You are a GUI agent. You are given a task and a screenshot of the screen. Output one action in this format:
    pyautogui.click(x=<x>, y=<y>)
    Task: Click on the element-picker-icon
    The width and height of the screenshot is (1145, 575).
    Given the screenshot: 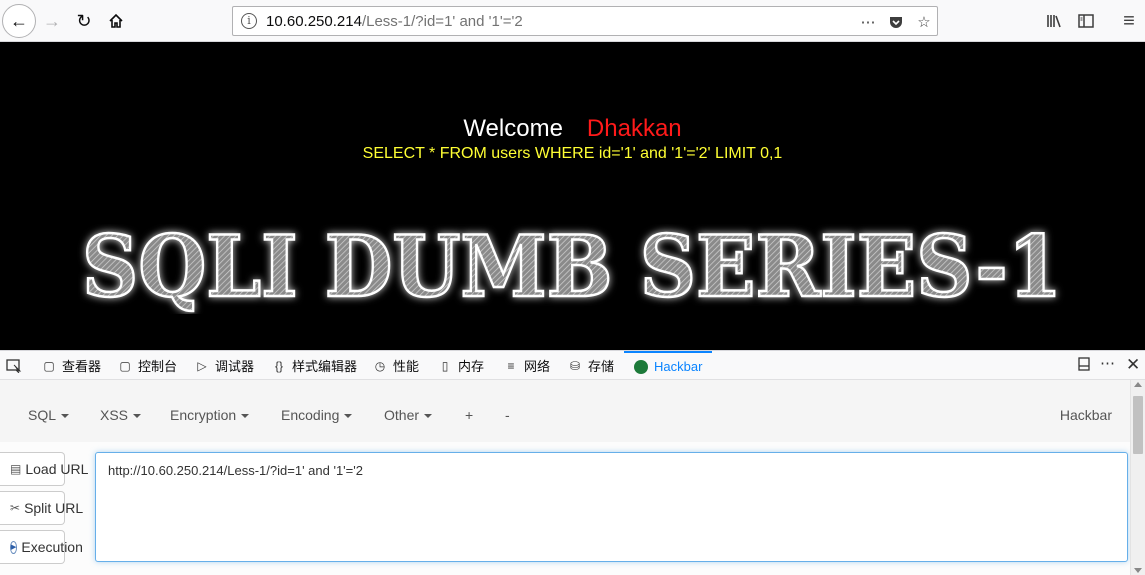 What is the action you would take?
    pyautogui.click(x=14, y=365)
    